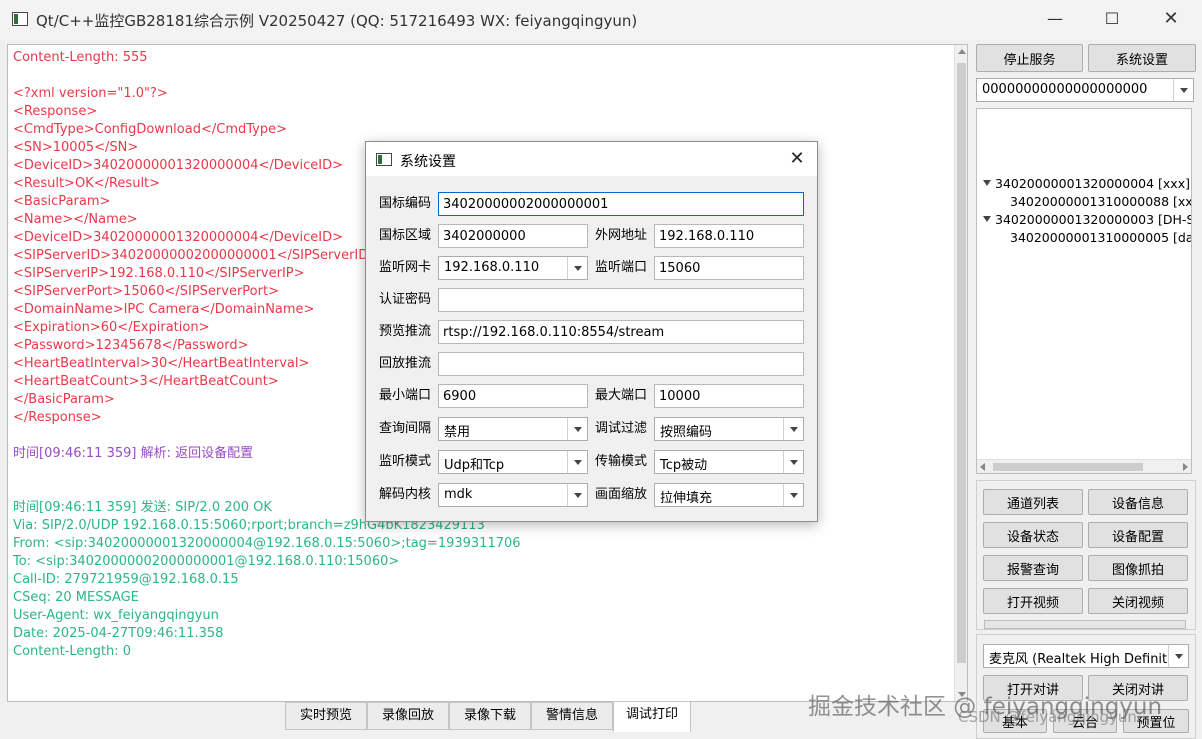  I want to click on debug-filter-select: 按照编码, so click(729, 429).